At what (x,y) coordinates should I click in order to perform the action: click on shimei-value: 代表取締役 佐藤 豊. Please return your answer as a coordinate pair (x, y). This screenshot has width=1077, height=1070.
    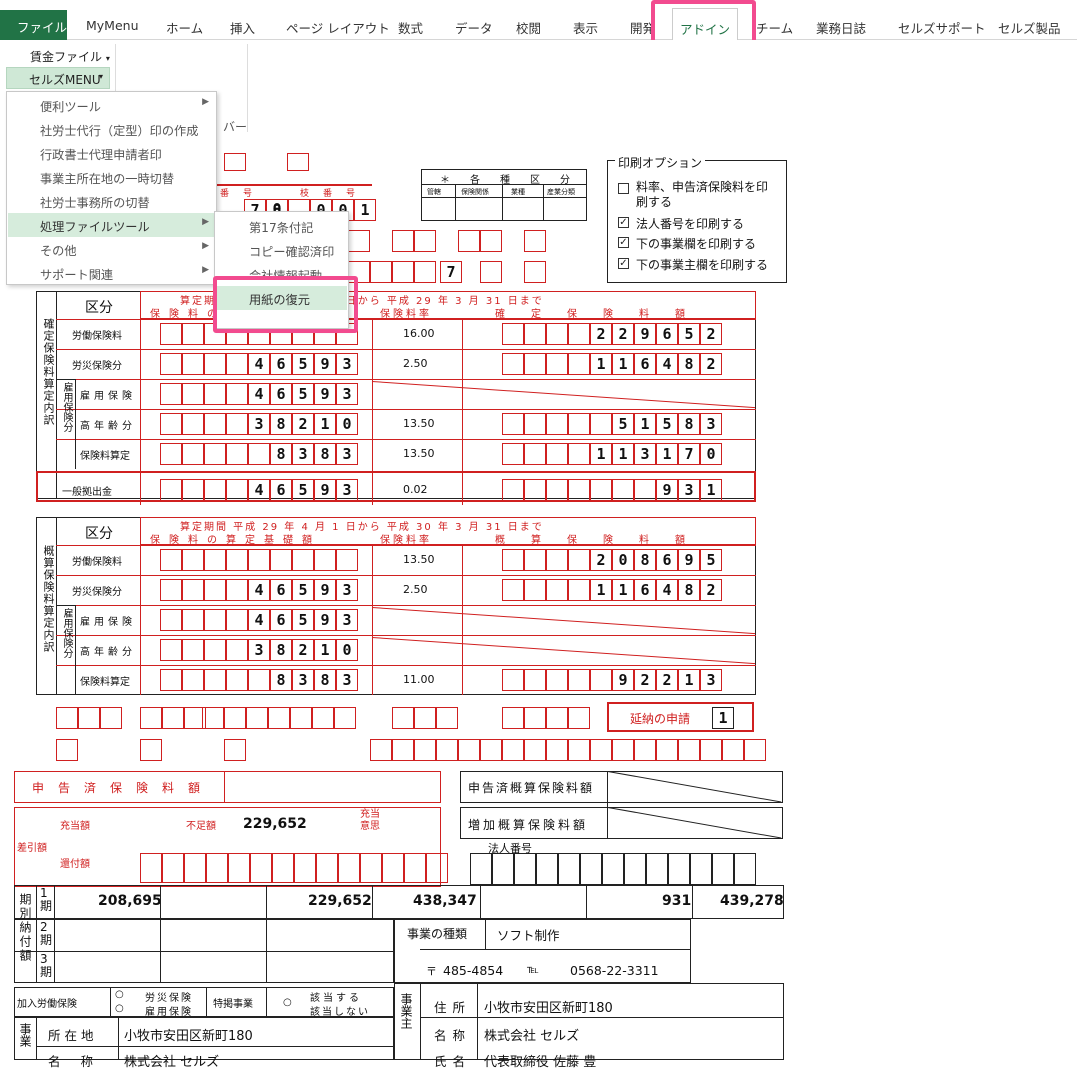
    Looking at the image, I should click on (540, 1060).